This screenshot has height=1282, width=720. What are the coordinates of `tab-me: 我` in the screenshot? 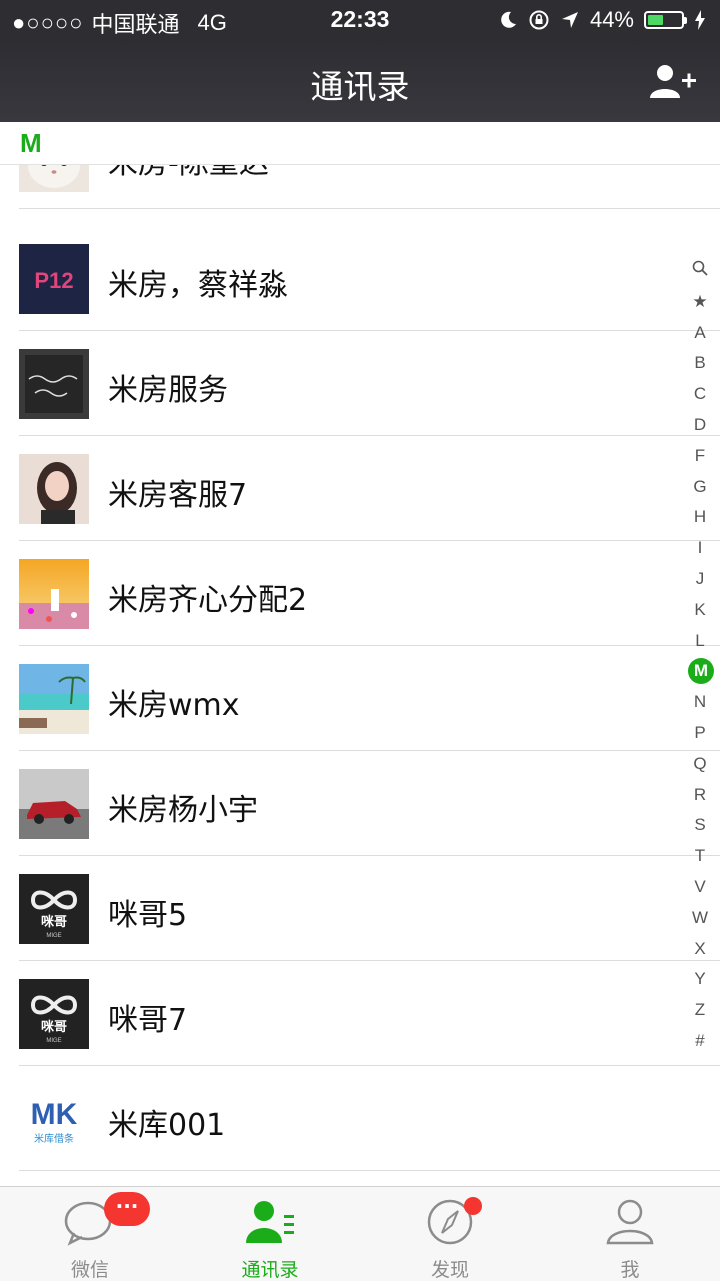 It's located at (630, 1234).